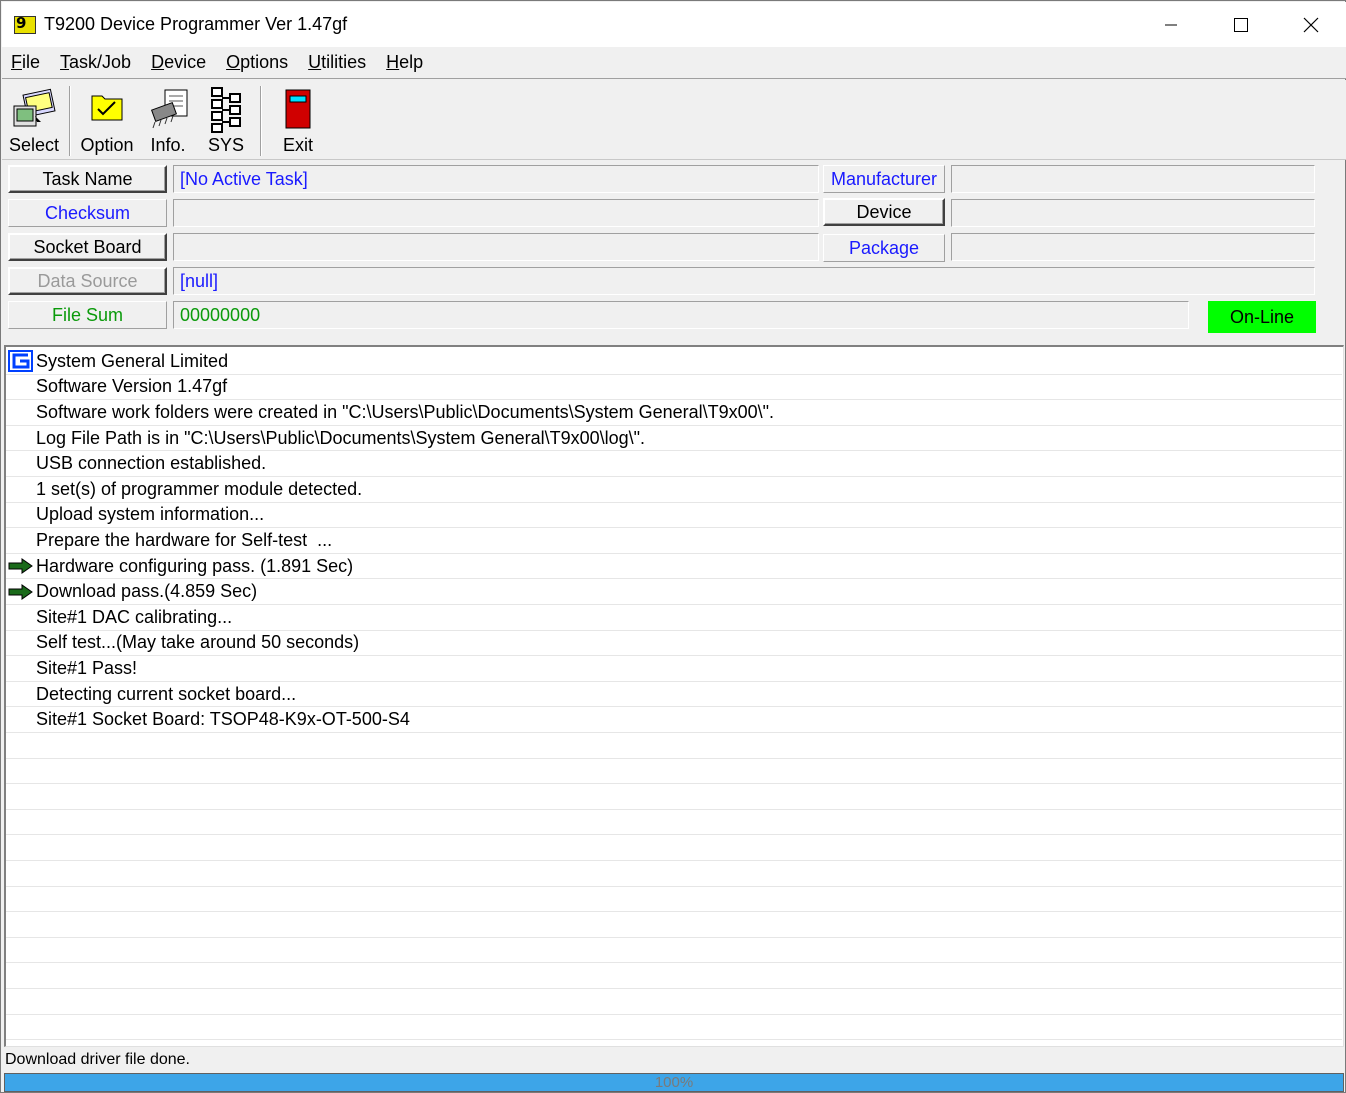  What do you see at coordinates (169, 109) in the screenshot?
I see `info-chip-icon` at bounding box center [169, 109].